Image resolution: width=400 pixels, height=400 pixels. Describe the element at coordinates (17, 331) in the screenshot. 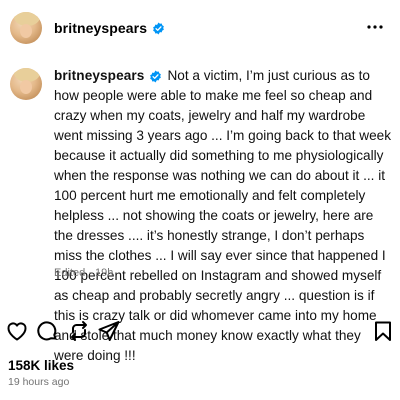

I see `heart-icon` at that location.